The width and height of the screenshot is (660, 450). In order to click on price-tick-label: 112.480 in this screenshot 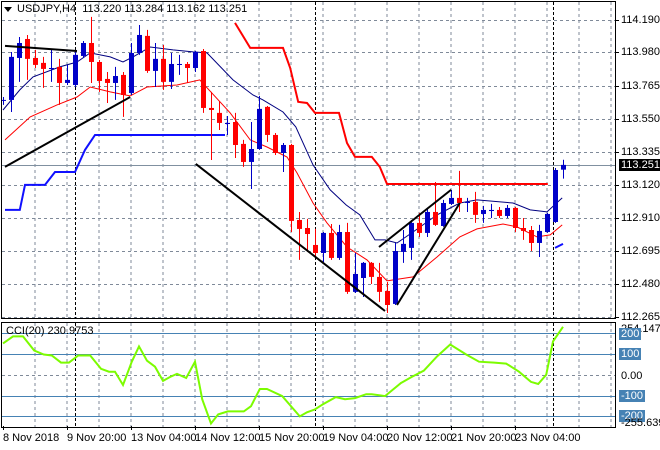, I will do `click(640, 284)`.